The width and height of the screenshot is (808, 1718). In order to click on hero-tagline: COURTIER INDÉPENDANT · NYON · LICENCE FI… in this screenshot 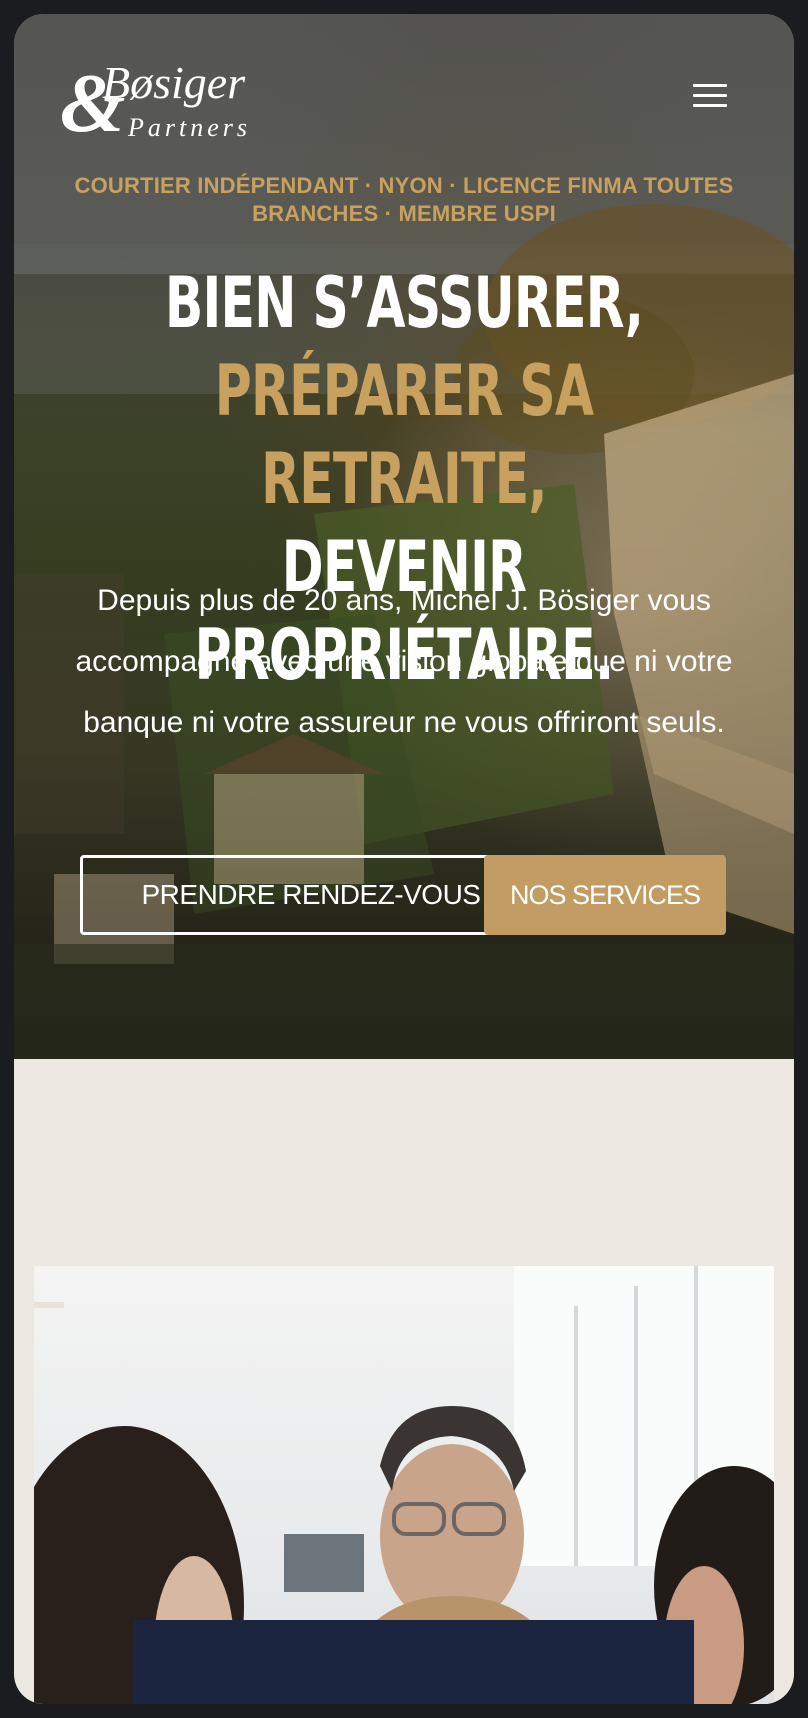, I will do `click(404, 199)`.